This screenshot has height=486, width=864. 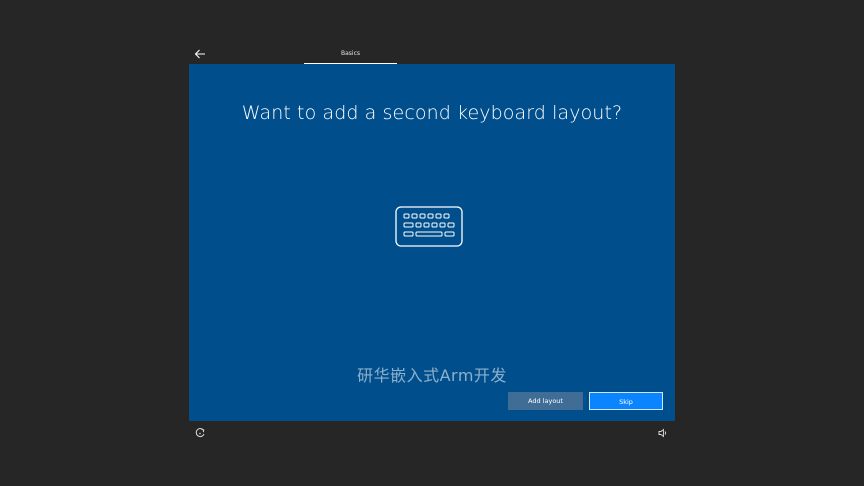 What do you see at coordinates (429, 226) in the screenshot?
I see `keyboard-icon` at bounding box center [429, 226].